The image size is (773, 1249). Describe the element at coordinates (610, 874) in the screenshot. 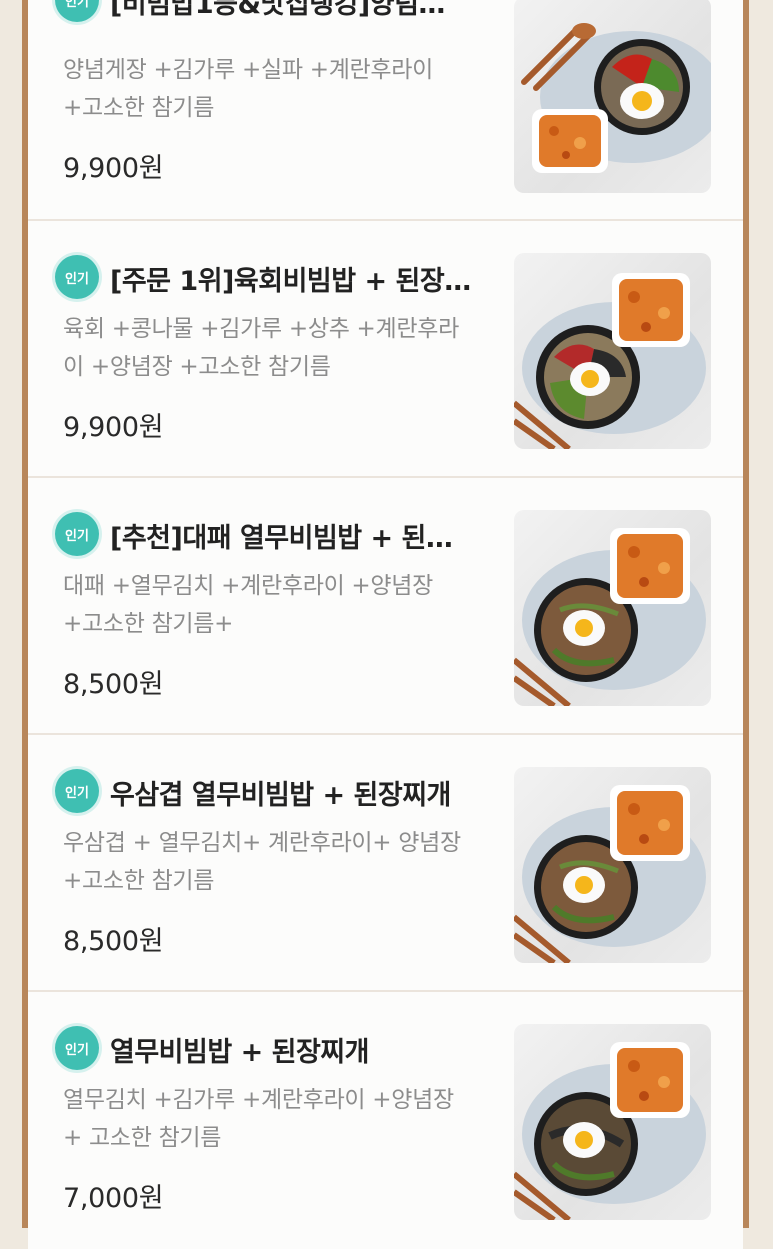

I see `usamgyeop-bibimbap-icon` at that location.